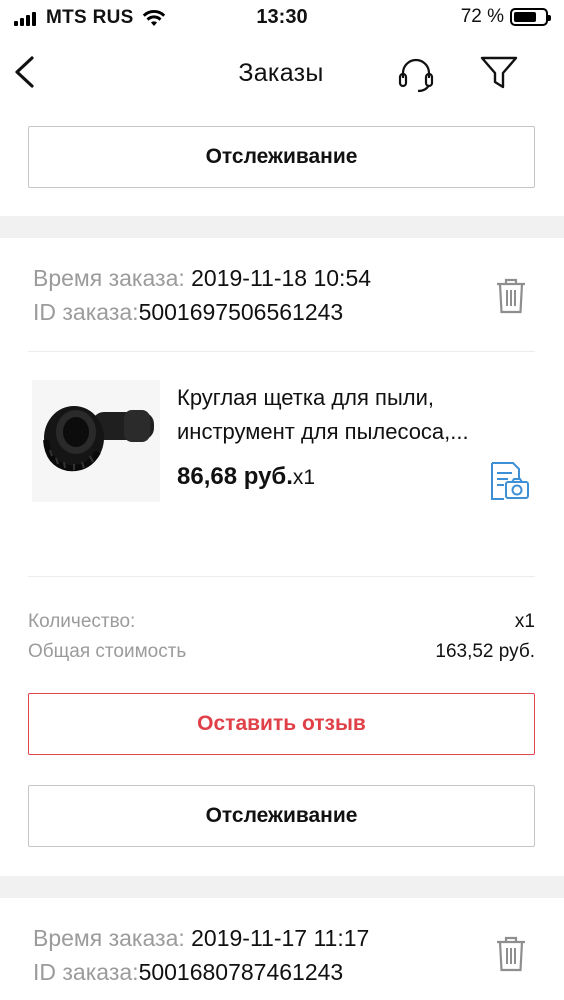 The height and width of the screenshot is (1000, 564). Describe the element at coordinates (282, 18) in the screenshot. I see `status-bar: MTS RUS 13:30 72 %` at that location.